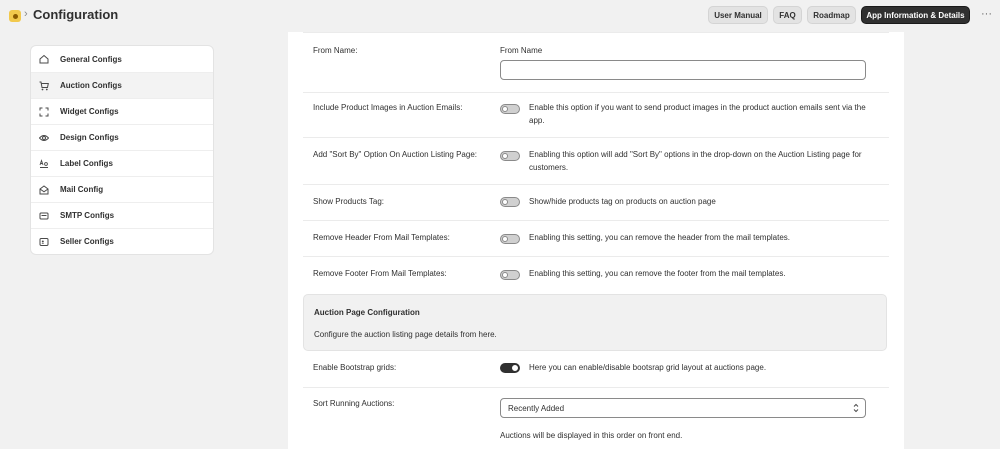  I want to click on bootstrap-grids-toggle, so click(510, 368).